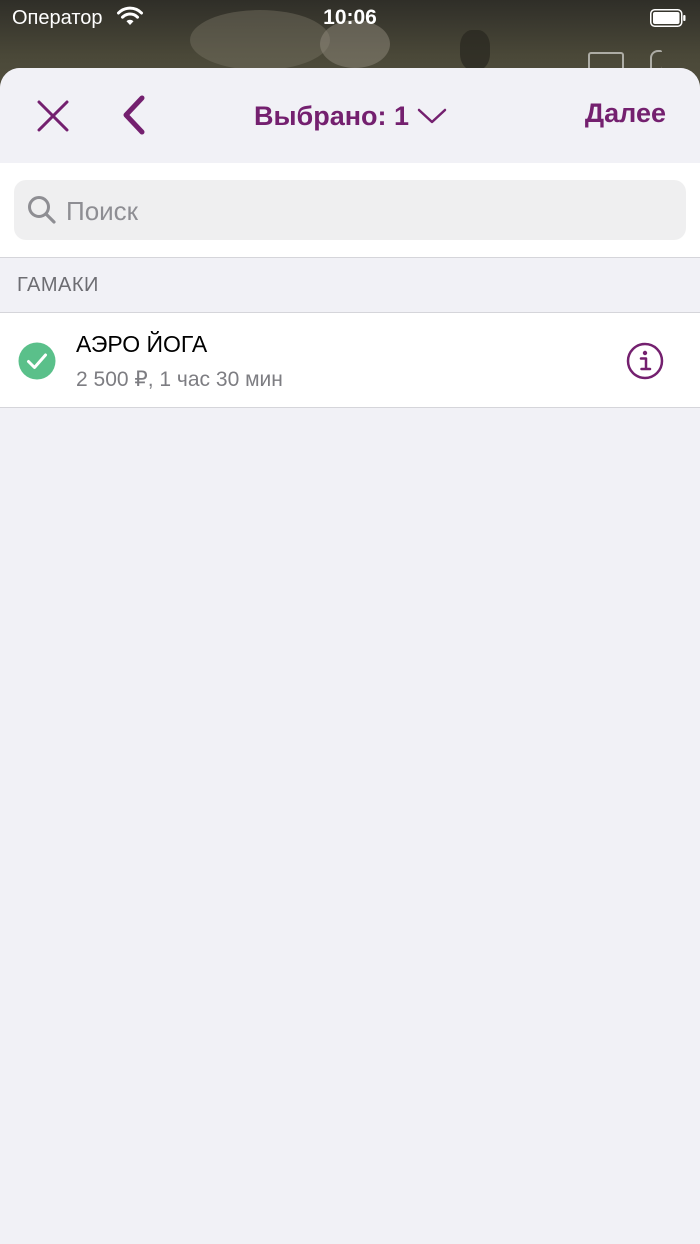 This screenshot has height=1244, width=700. I want to click on chevron-left-icon, so click(134, 115).